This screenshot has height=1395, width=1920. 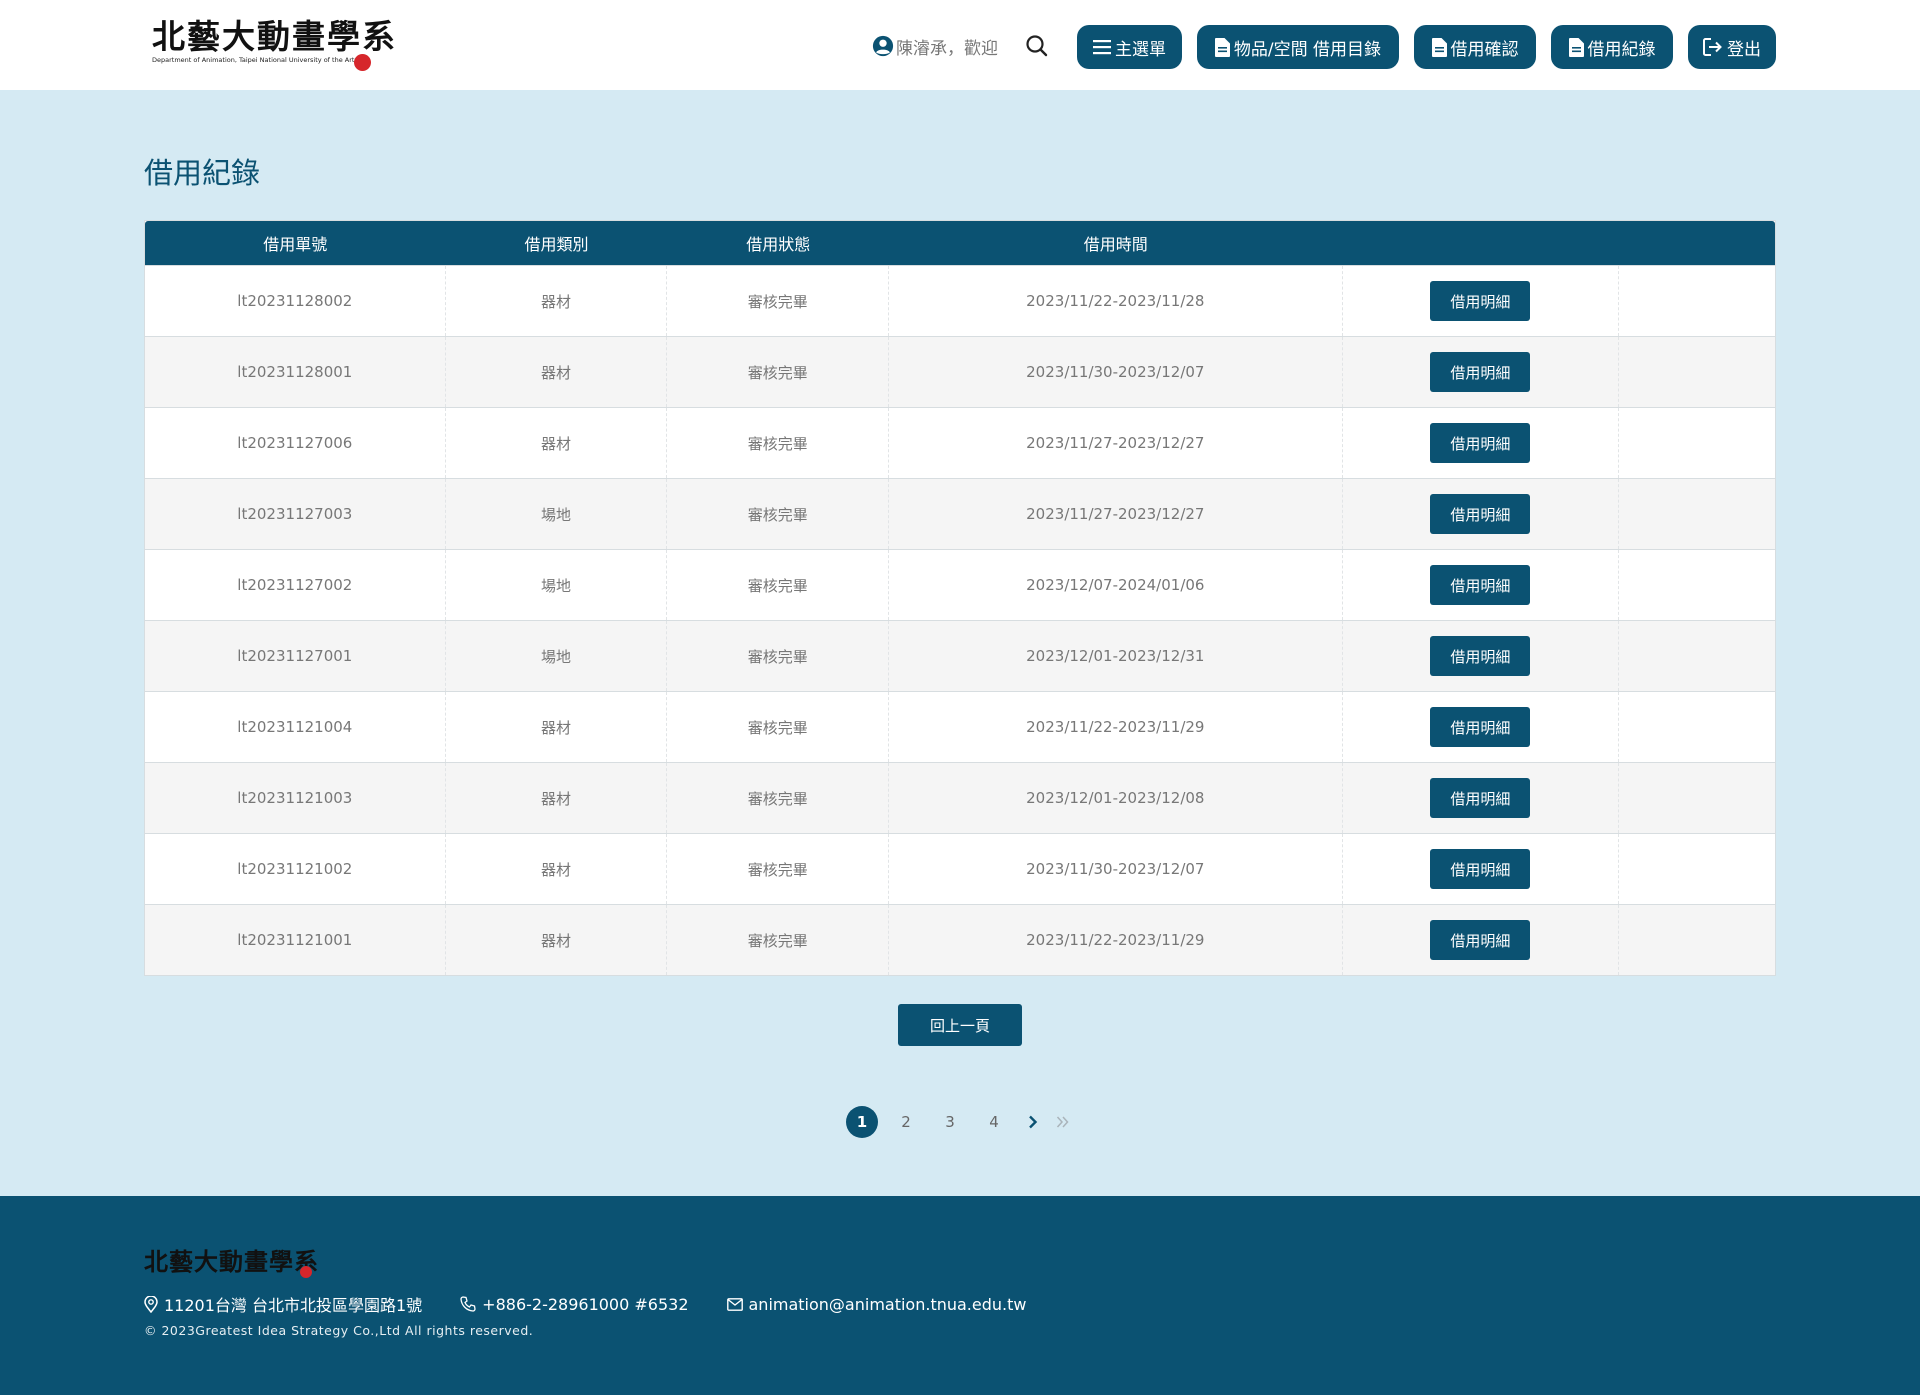 What do you see at coordinates (295, 585) in the screenshot?
I see `cell-id: lt20231127002` at bounding box center [295, 585].